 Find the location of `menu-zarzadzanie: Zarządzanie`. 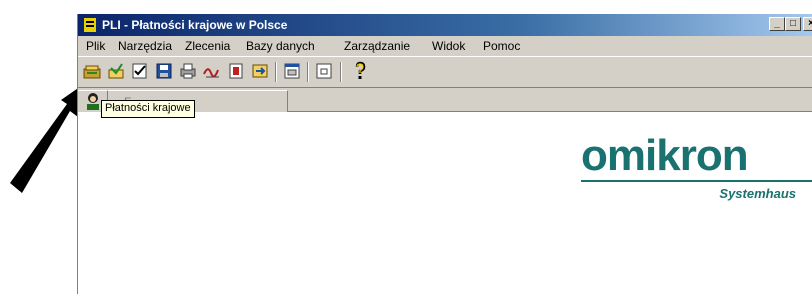

menu-zarzadzanie: Zarządzanie is located at coordinates (377, 46).